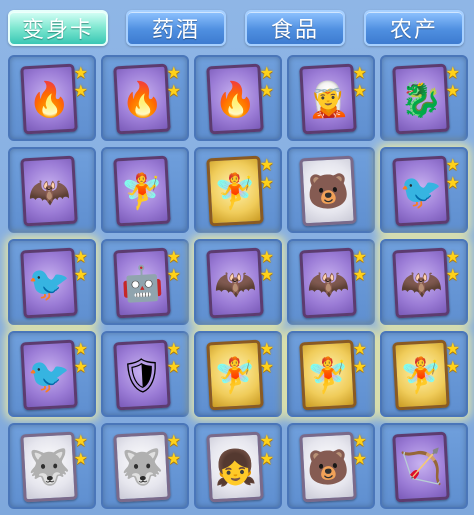 This screenshot has height=515, width=474. Describe the element at coordinates (58, 28) in the screenshot. I see `tab-transform-card: 变身卡` at that location.